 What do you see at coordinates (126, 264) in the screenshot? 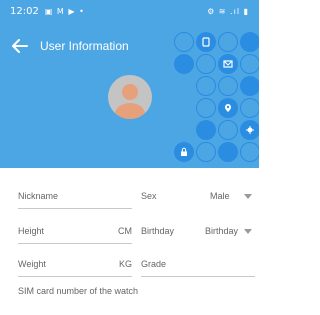
I see `weight-unit: KG` at bounding box center [126, 264].